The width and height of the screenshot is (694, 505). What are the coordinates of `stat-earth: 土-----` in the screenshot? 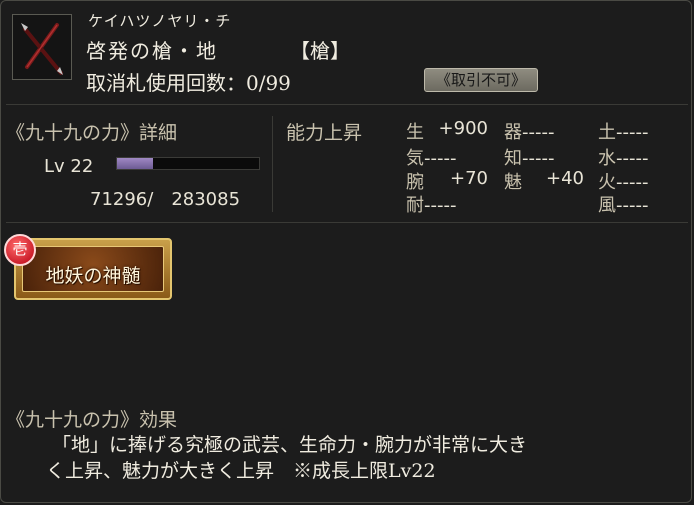 It's located at (623, 132).